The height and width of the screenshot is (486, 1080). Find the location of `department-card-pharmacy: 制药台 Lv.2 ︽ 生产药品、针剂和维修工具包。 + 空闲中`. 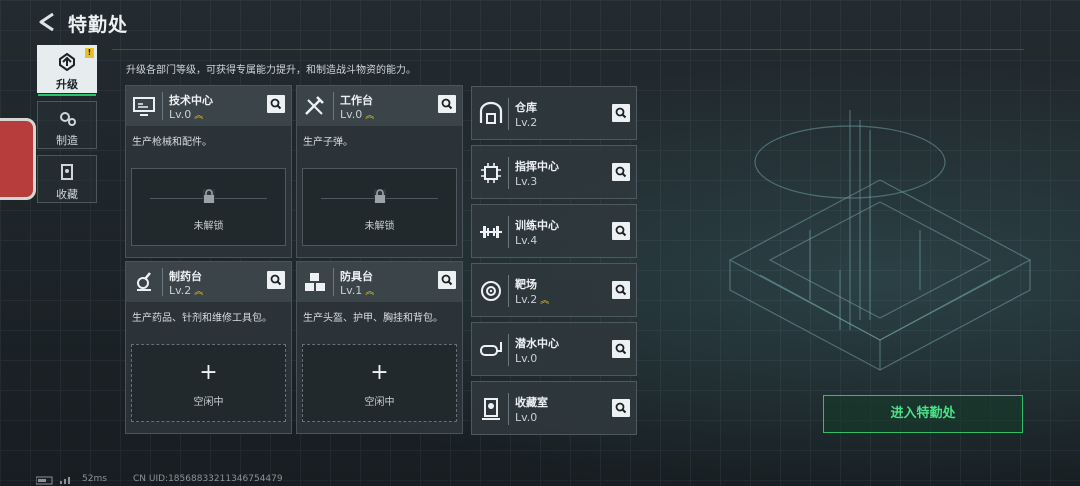

department-card-pharmacy: 制药台 Lv.2 ︽ 生产药品、针剂和维修工具包。 + 空闲中 is located at coordinates (208, 347).